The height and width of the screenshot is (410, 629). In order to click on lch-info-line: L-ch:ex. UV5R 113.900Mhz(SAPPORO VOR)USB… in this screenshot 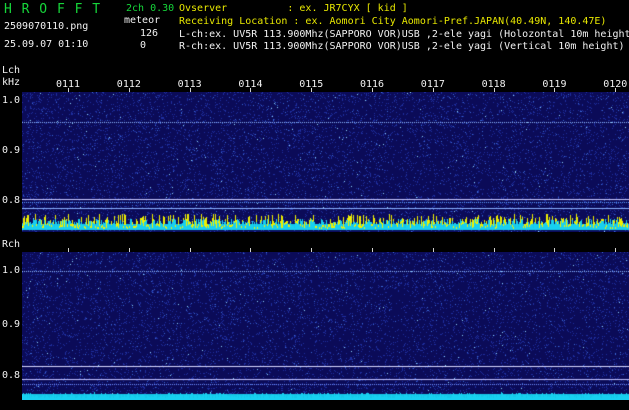, I will do `click(404, 34)`.